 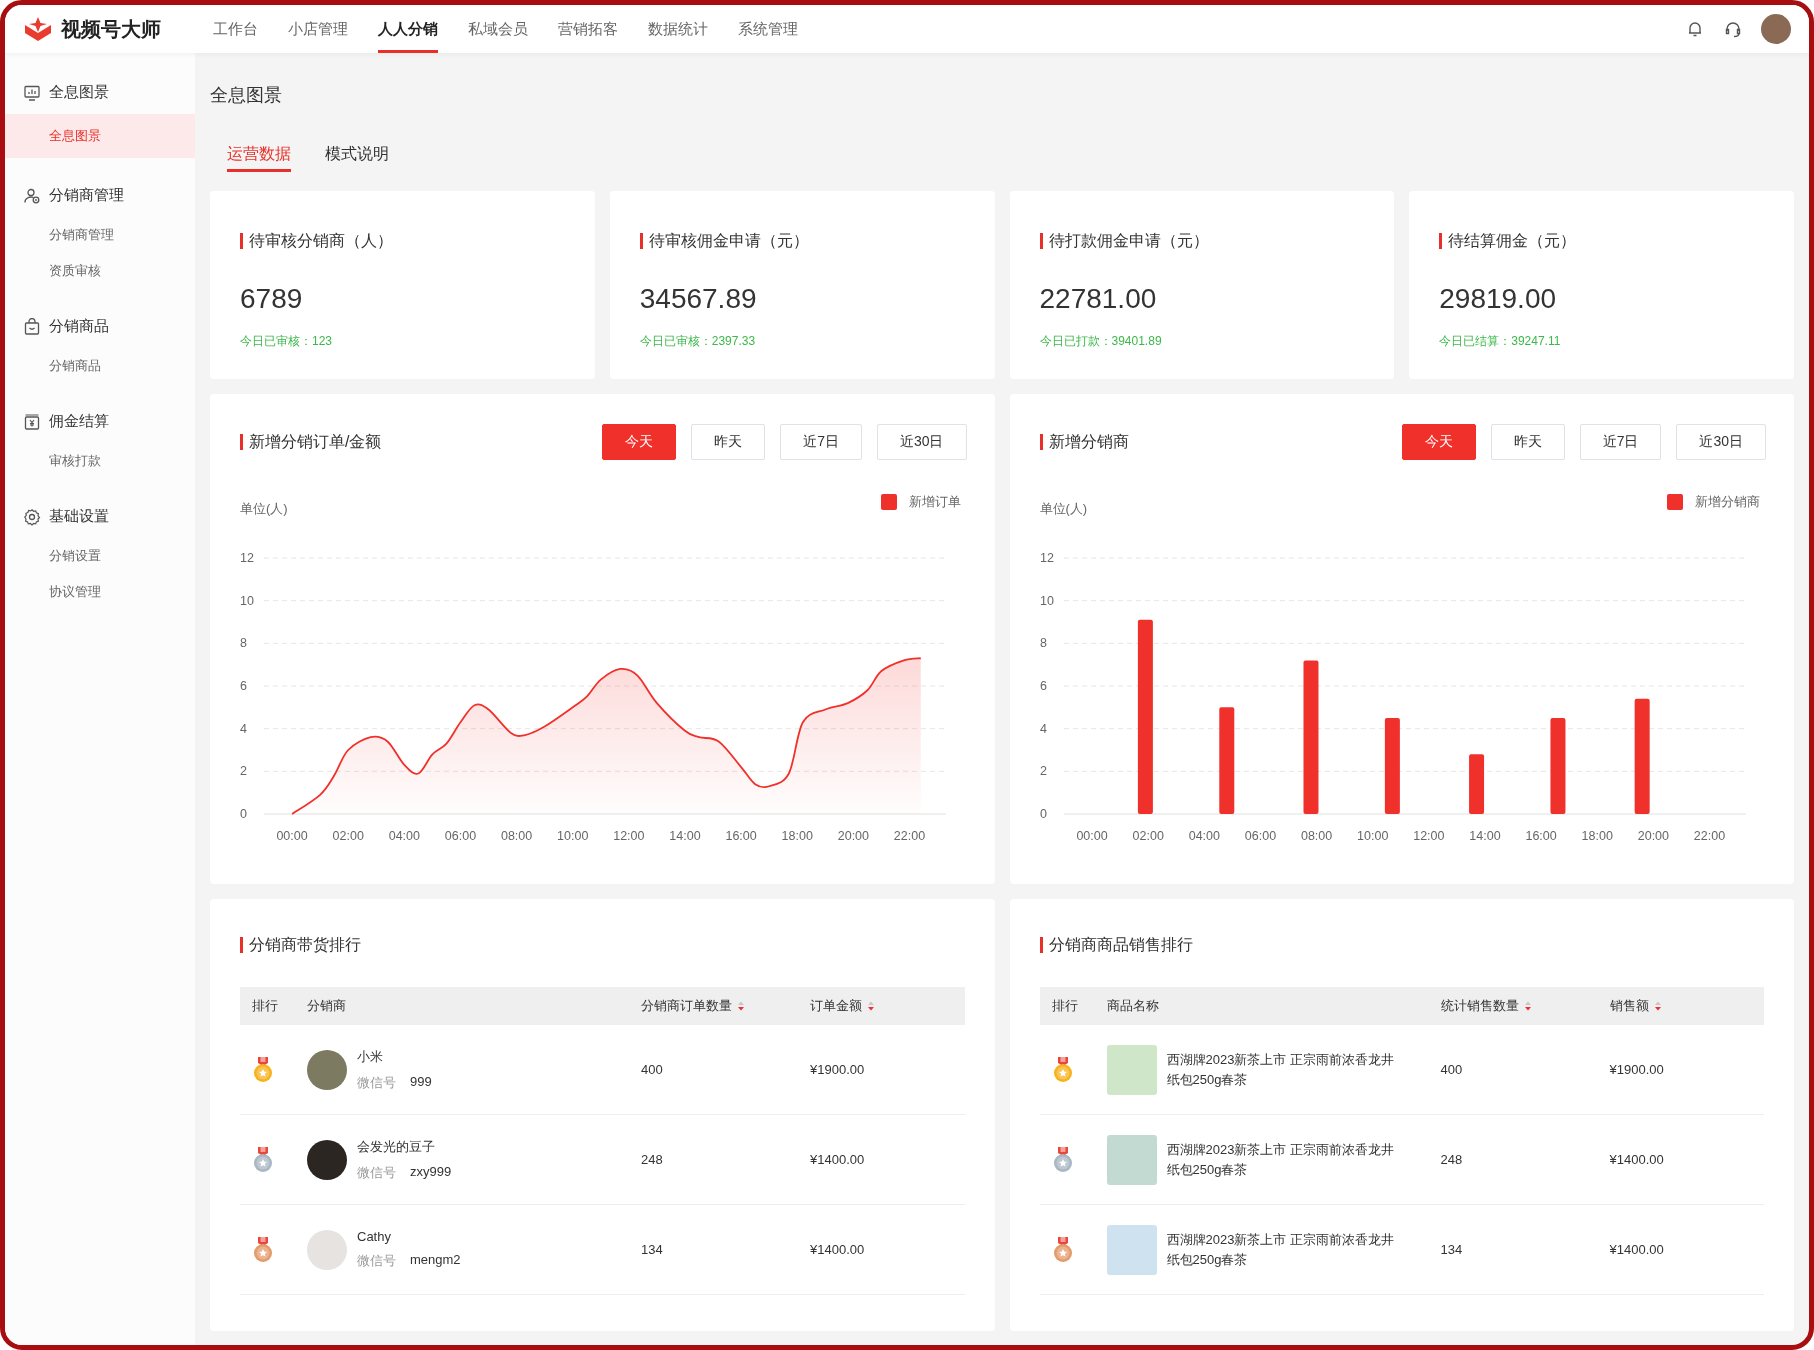 What do you see at coordinates (79, 92) in the screenshot?
I see `sidebar-group-title: 全息图景` at bounding box center [79, 92].